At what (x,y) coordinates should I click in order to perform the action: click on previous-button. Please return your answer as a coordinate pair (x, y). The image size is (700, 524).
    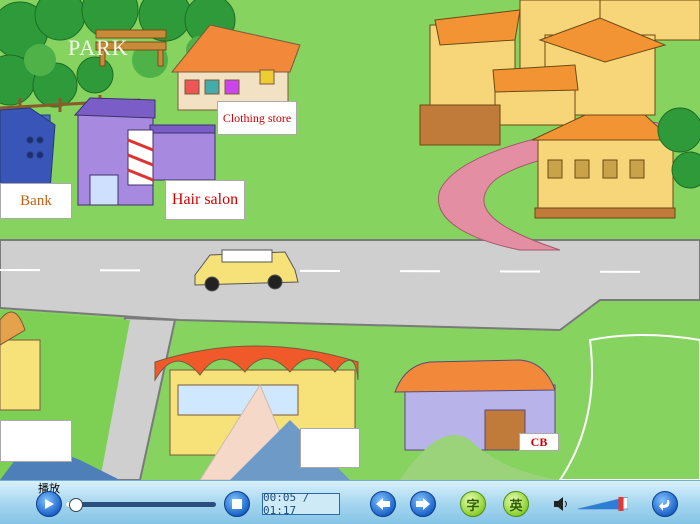
    Looking at the image, I should click on (383, 504).